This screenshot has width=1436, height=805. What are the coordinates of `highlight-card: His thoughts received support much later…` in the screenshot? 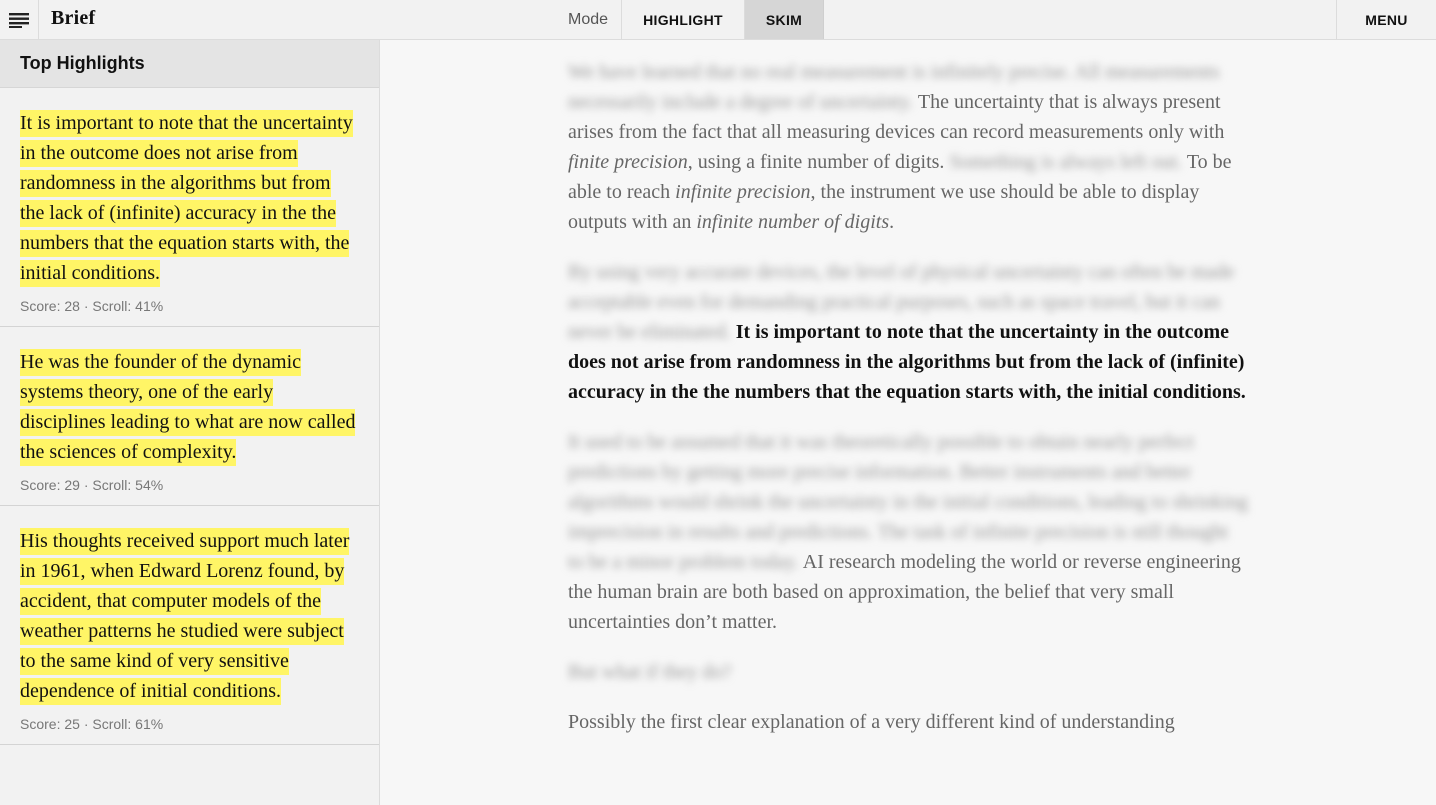 It's located at (189, 625).